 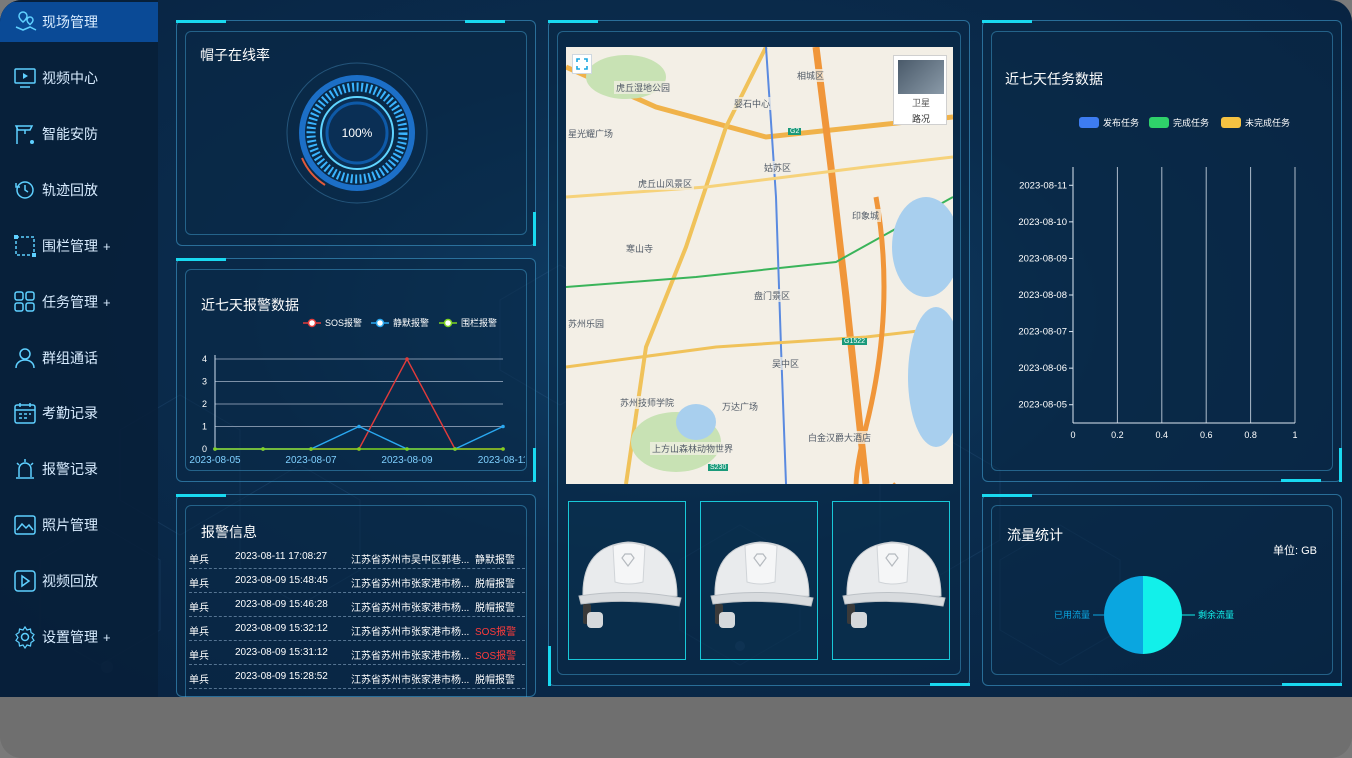 I want to click on table-row: 单兵 2023-08-09 15:31:12 江苏省苏州市张家港市杨... SOS报警, so click(x=357, y=653).